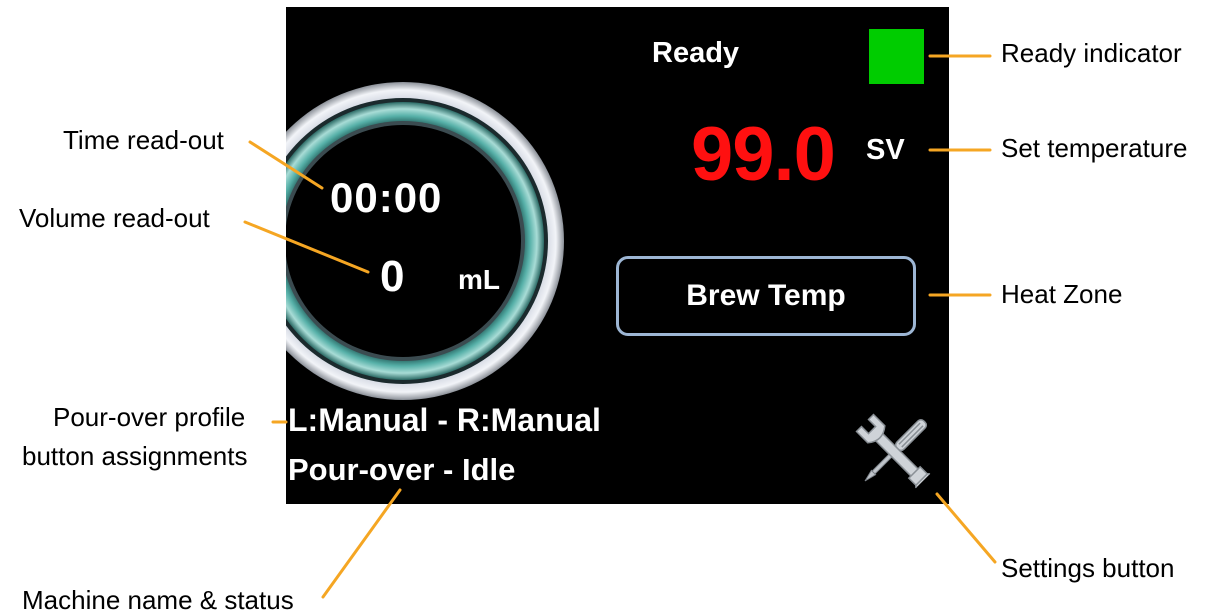  What do you see at coordinates (896, 56) in the screenshot?
I see `ready-indicator` at bounding box center [896, 56].